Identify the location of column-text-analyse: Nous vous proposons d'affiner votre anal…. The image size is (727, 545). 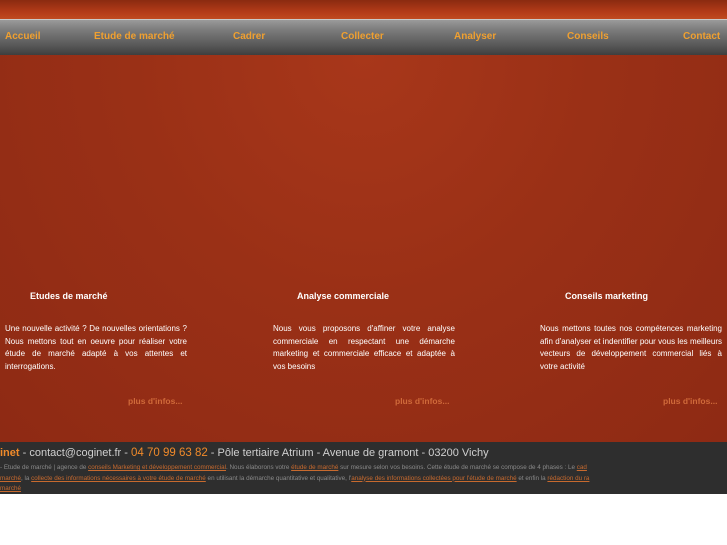
(364, 347).